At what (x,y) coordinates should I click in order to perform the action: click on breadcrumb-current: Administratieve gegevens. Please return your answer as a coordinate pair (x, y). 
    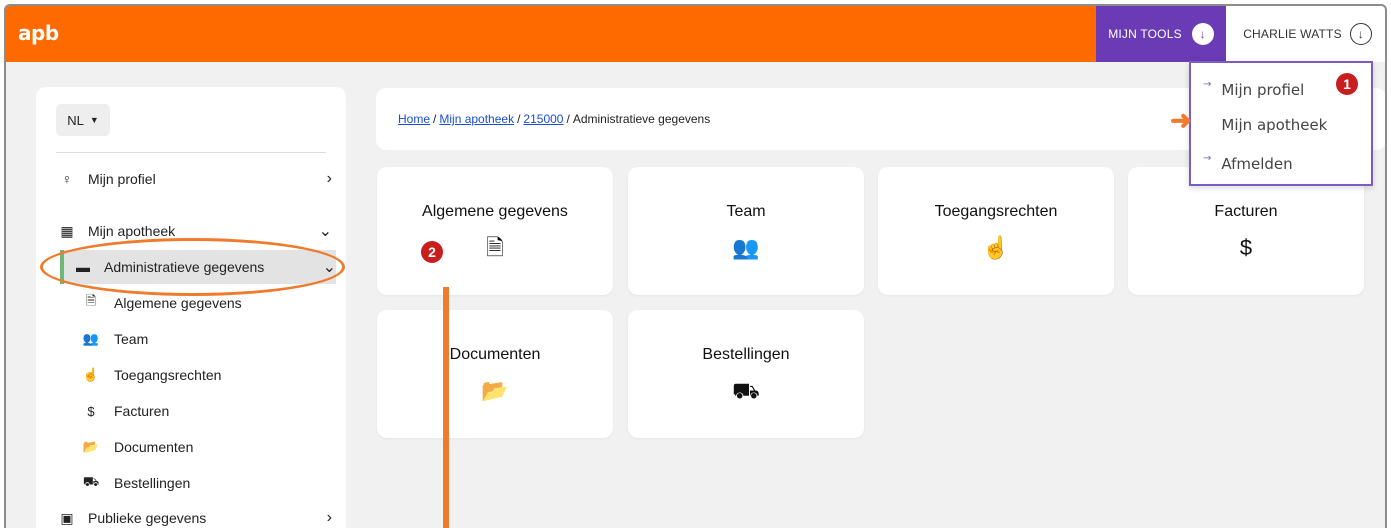
    Looking at the image, I should click on (641, 119).